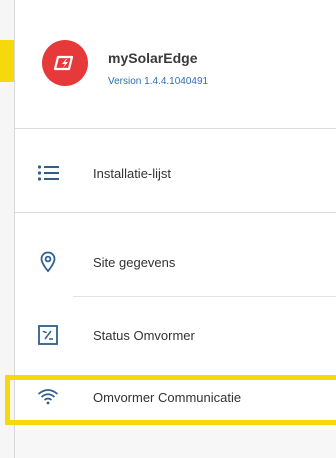 This screenshot has width=336, height=458. I want to click on nav-item-site-gegevens: Site gegevens, so click(175, 262).